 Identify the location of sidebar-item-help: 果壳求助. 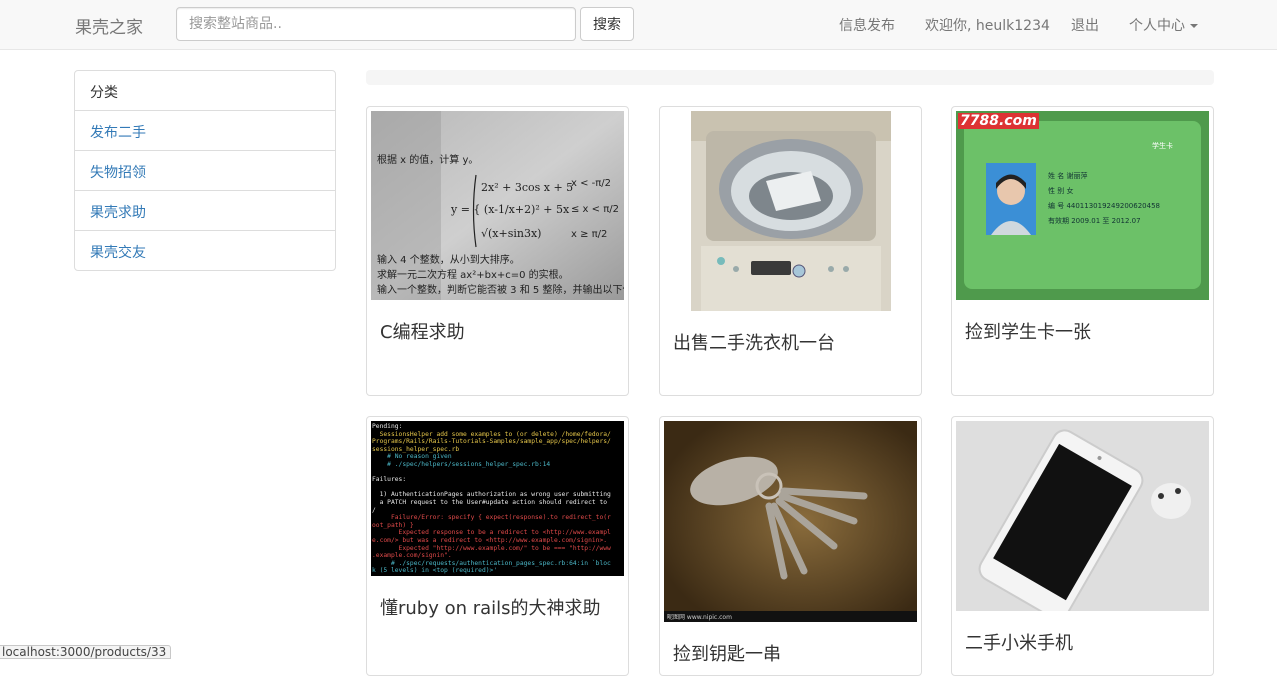
(205, 210).